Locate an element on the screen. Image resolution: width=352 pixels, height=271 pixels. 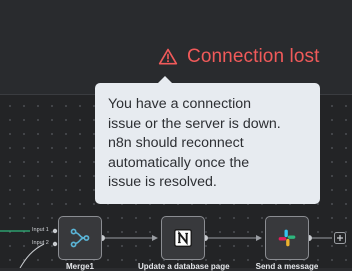
tooltip-line: You have a connection is located at coordinates (180, 104).